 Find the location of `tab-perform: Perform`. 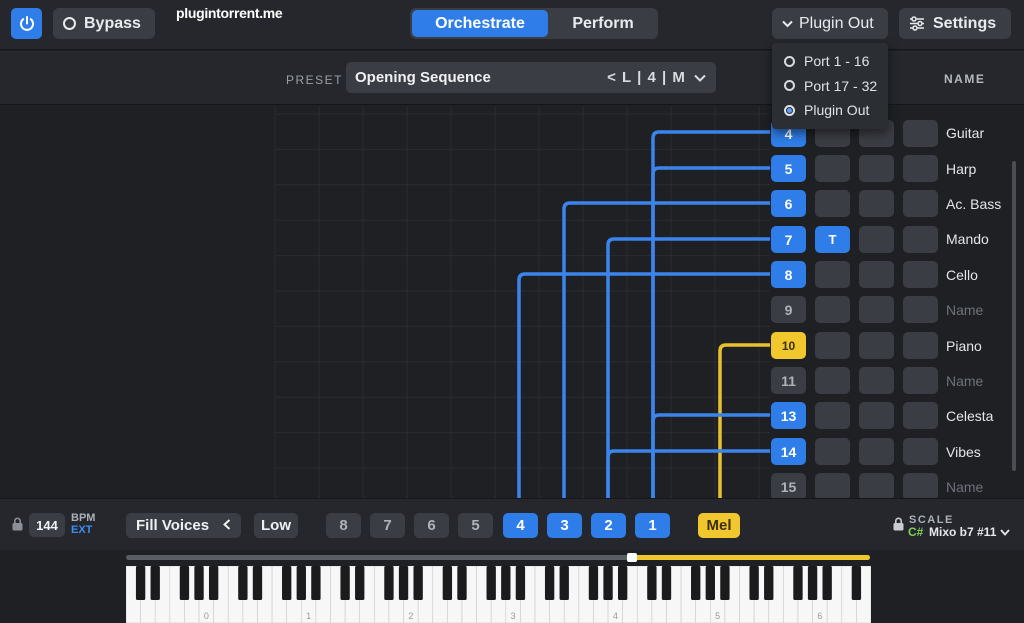

tab-perform: Perform is located at coordinates (603, 23).